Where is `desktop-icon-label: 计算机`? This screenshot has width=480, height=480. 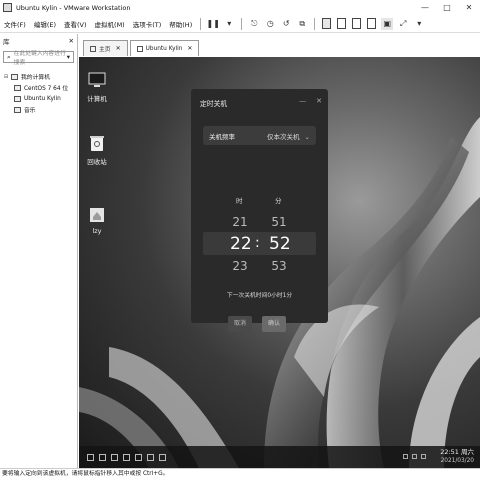 desktop-icon-label: 计算机 is located at coordinates (97, 99).